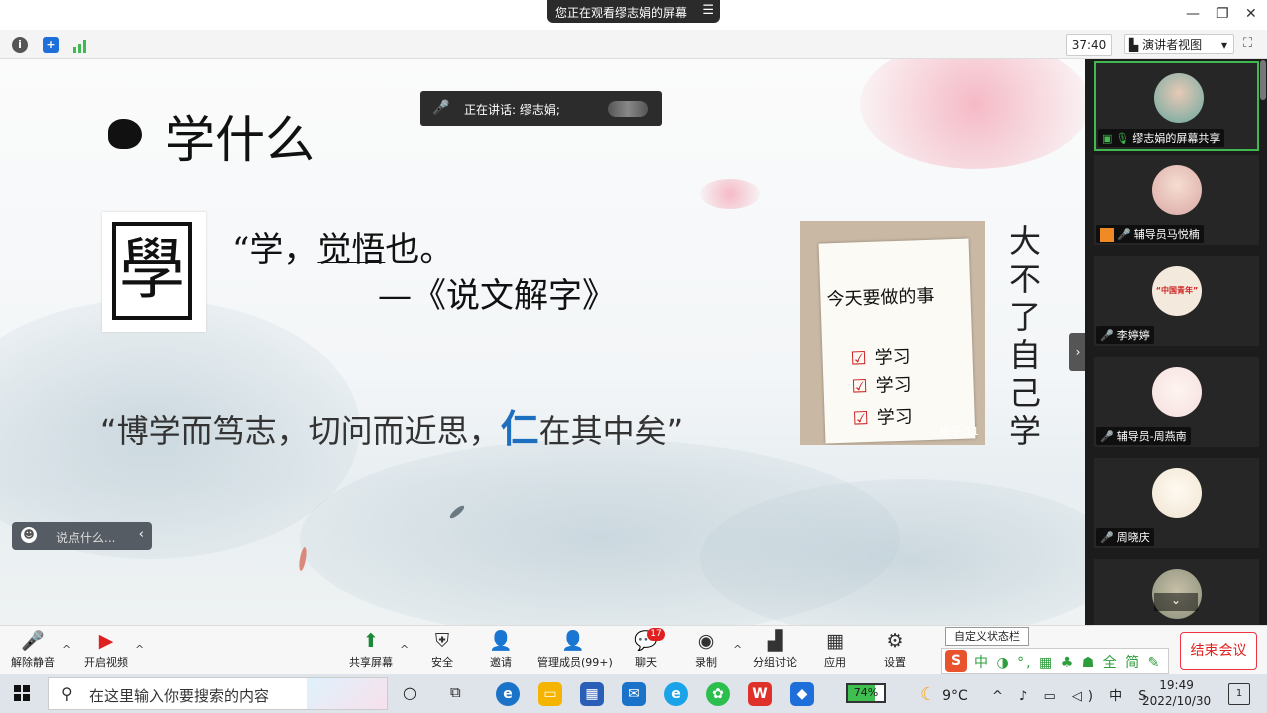 Image resolution: width=1267 pixels, height=713 pixels. I want to click on breakout-label: 分组讨论, so click(775, 662).